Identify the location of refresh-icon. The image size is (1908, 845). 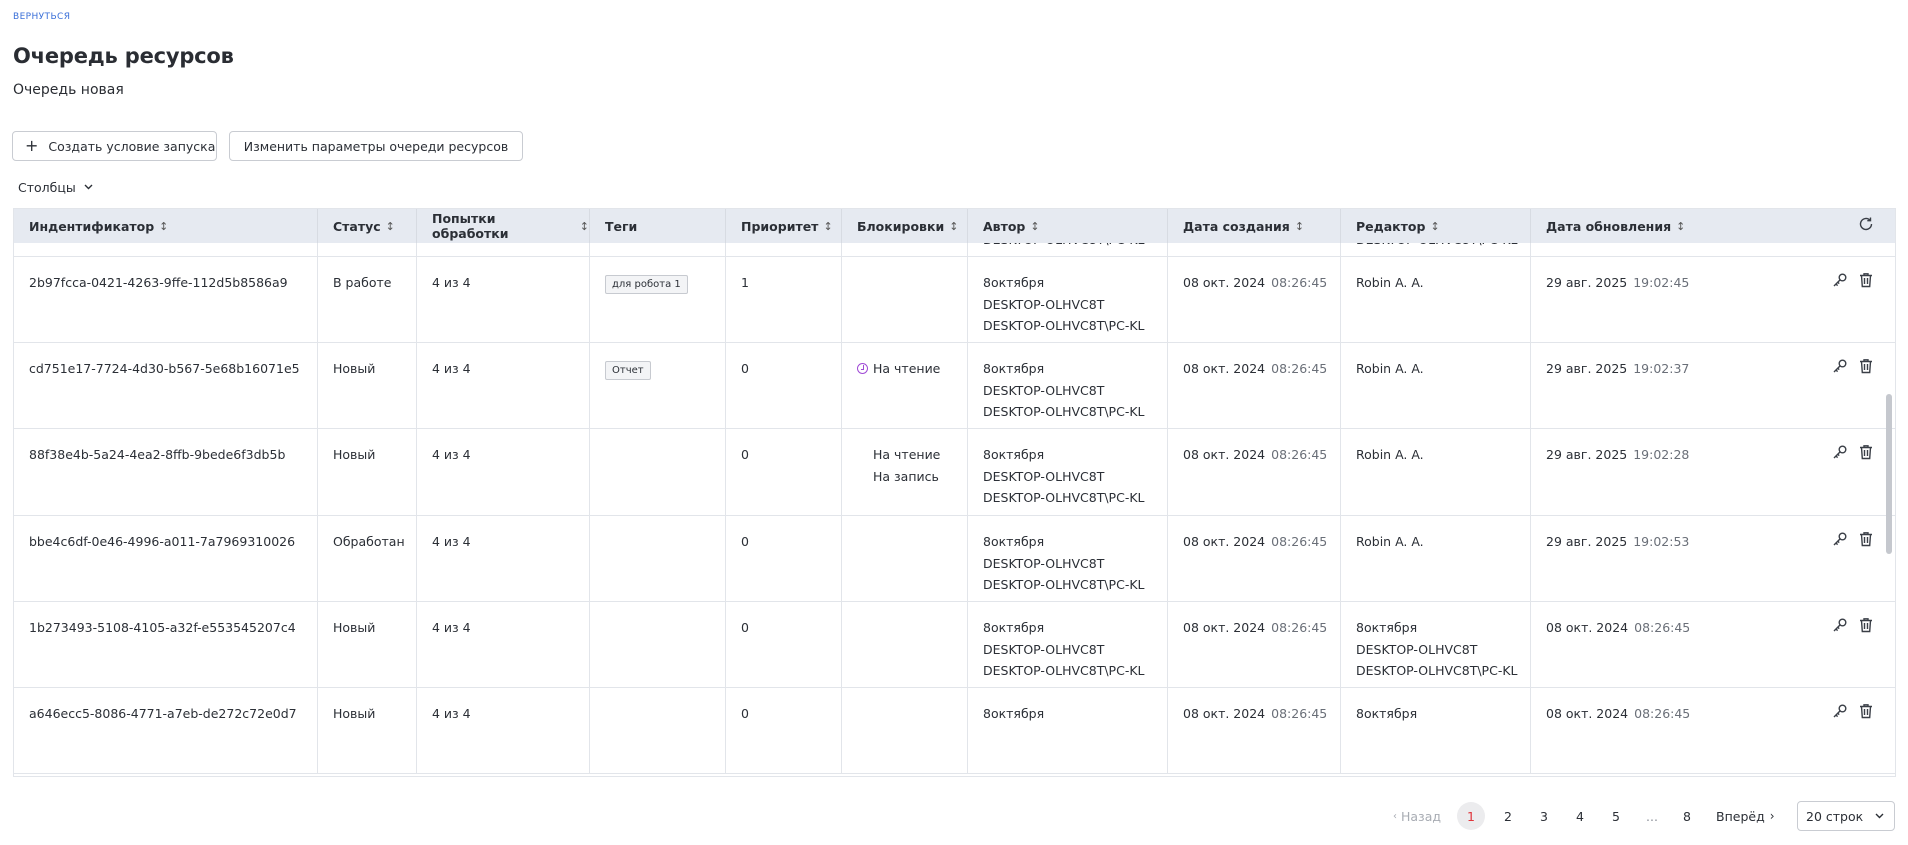
(1866, 226).